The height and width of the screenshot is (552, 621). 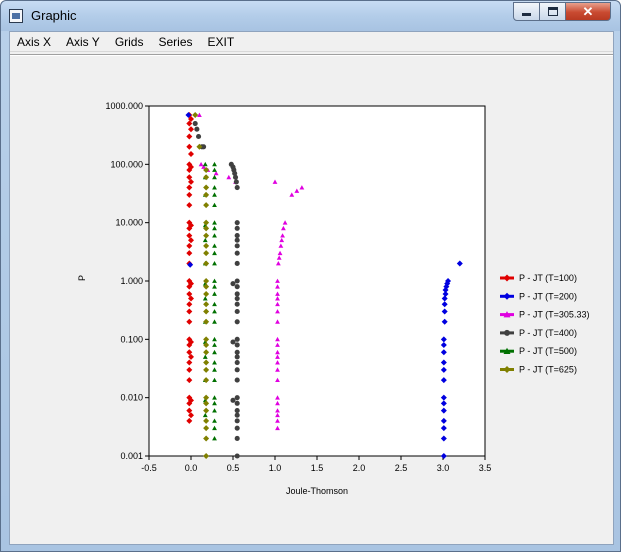 What do you see at coordinates (311, 42) in the screenshot?
I see `menu-bar: Axis X Axis Y Grids Series EXIT` at bounding box center [311, 42].